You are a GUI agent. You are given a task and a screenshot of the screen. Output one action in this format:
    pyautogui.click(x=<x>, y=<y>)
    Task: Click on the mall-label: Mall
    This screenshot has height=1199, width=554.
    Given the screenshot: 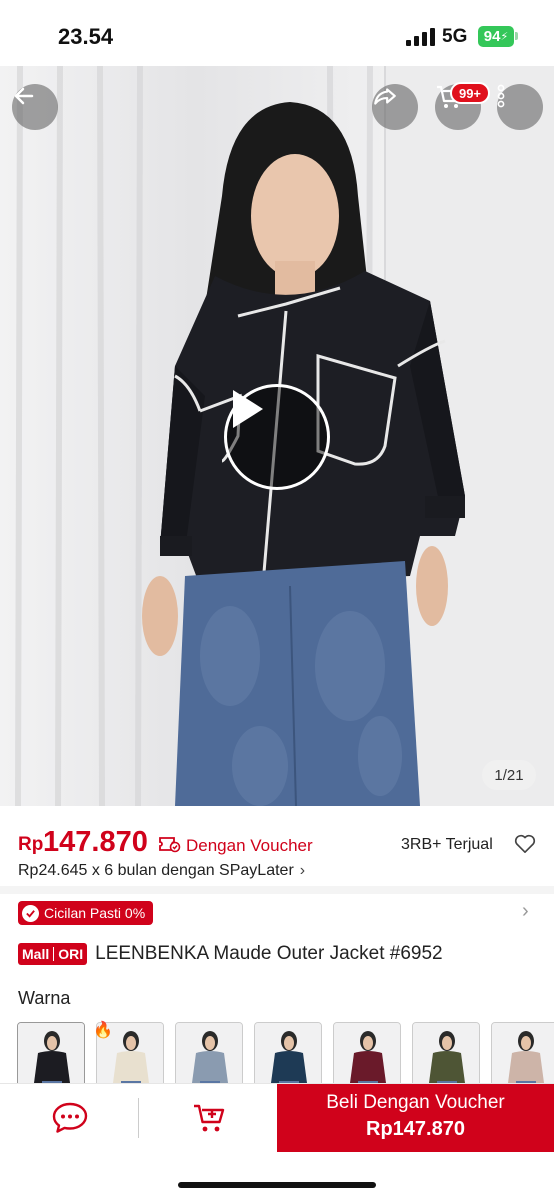 What is the action you would take?
    pyautogui.click(x=36, y=954)
    